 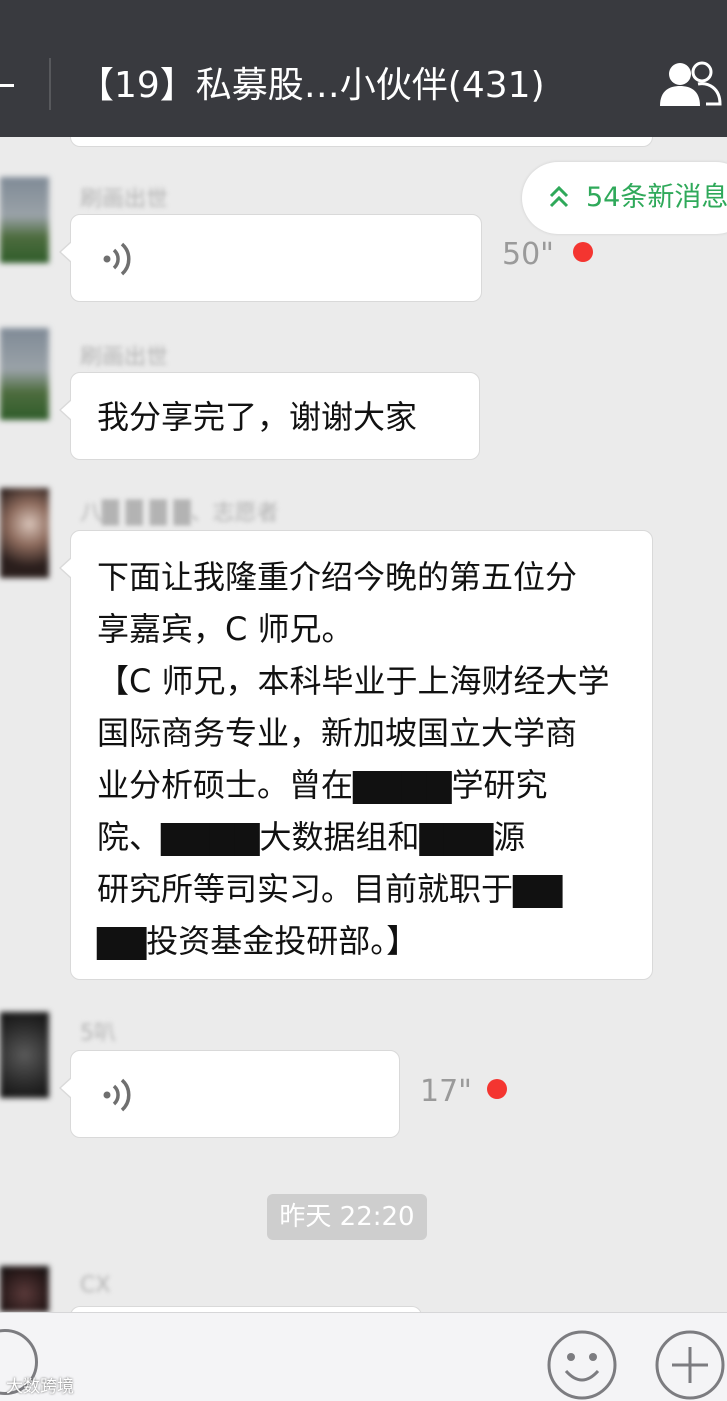 I want to click on text-message-bubble: 我分享完了，谢谢大家, so click(x=269, y=416).